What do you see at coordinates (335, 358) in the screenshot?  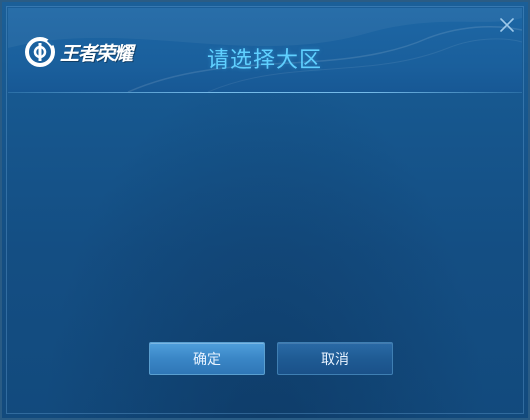 I see `cancel-button: 取消` at bounding box center [335, 358].